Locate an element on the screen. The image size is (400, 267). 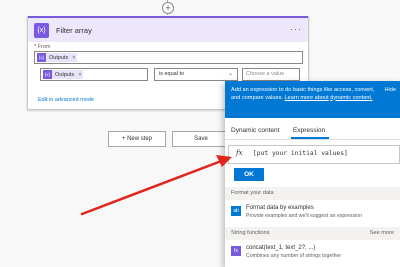
more-options-icon: ··· is located at coordinates (296, 29).